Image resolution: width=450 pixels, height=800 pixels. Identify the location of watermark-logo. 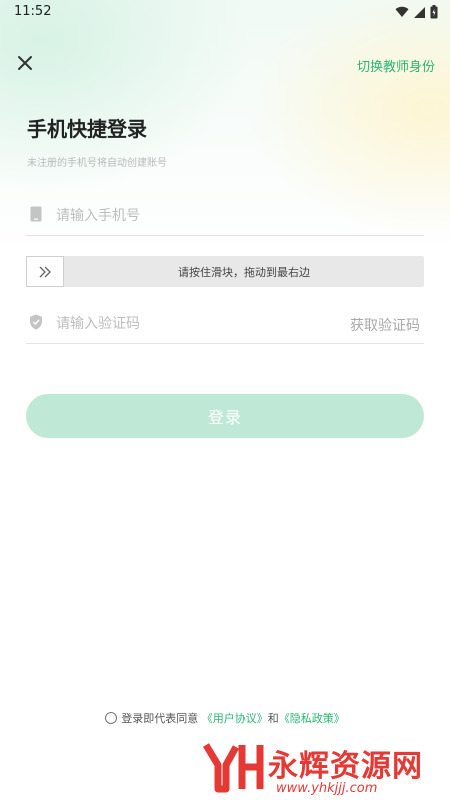
(233, 768).